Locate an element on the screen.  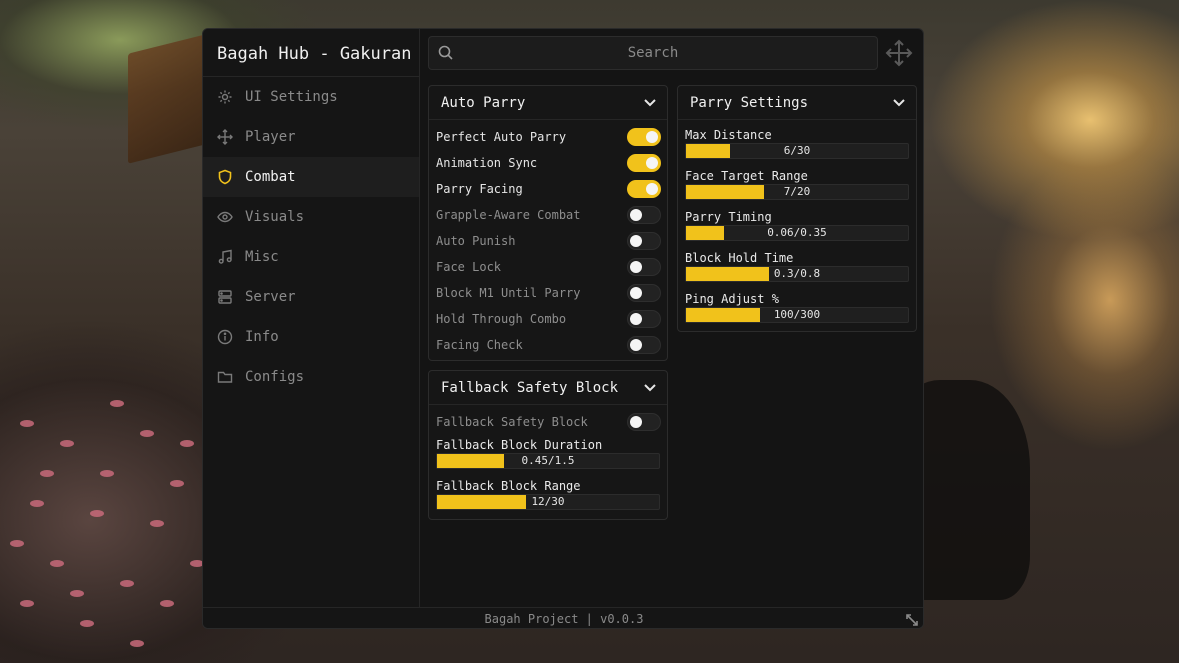
block-m1-until-parry-toggle is located at coordinates (644, 293).